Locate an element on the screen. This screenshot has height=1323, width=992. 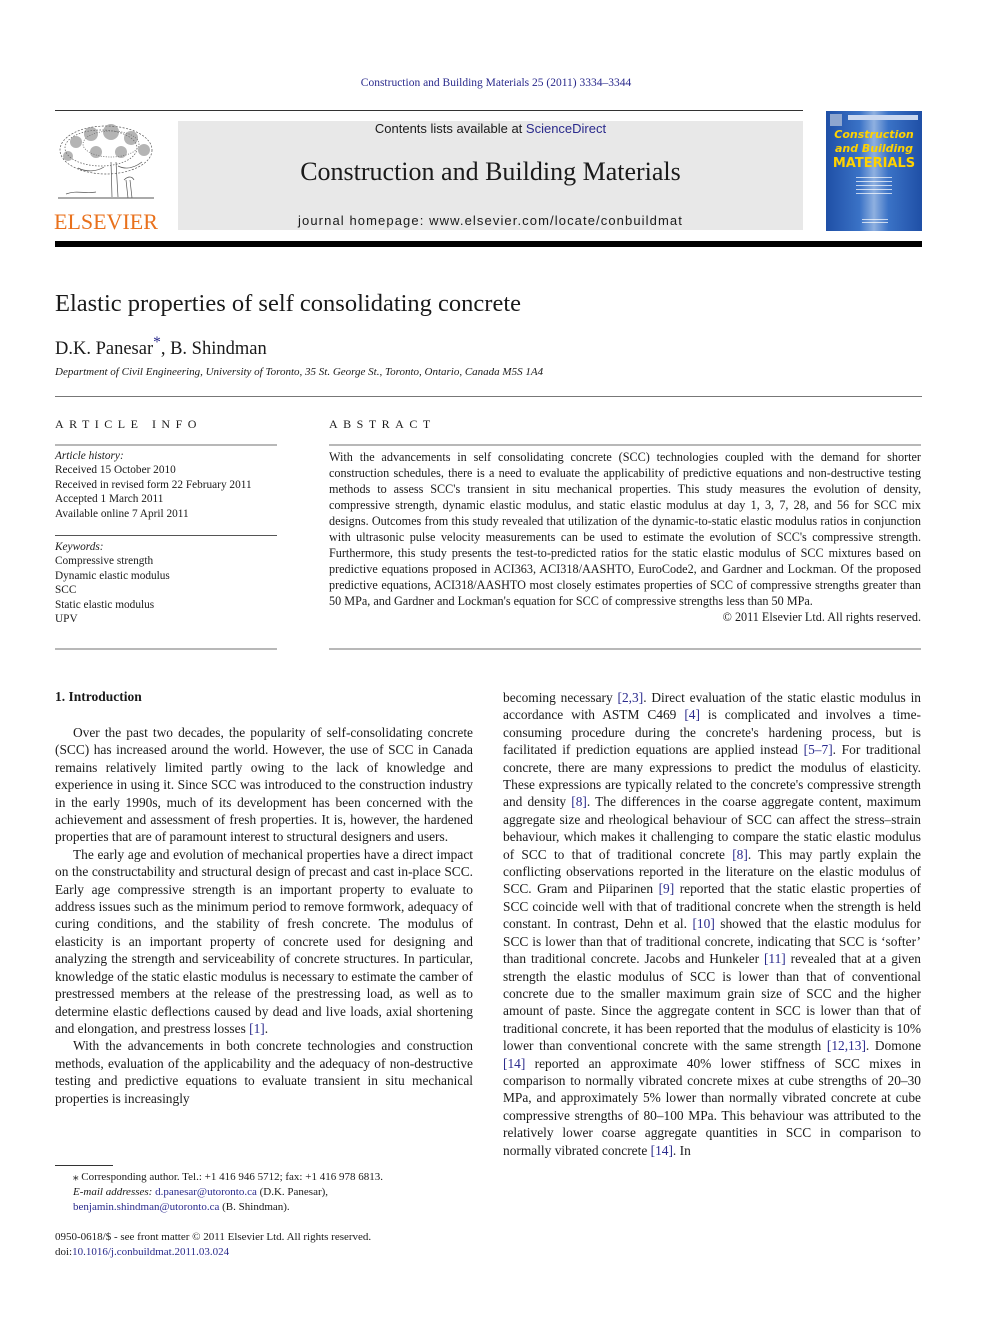
doi-link: 10.1016/j.conbuildmat.2011.03.024 is located at coordinates (150, 1252).